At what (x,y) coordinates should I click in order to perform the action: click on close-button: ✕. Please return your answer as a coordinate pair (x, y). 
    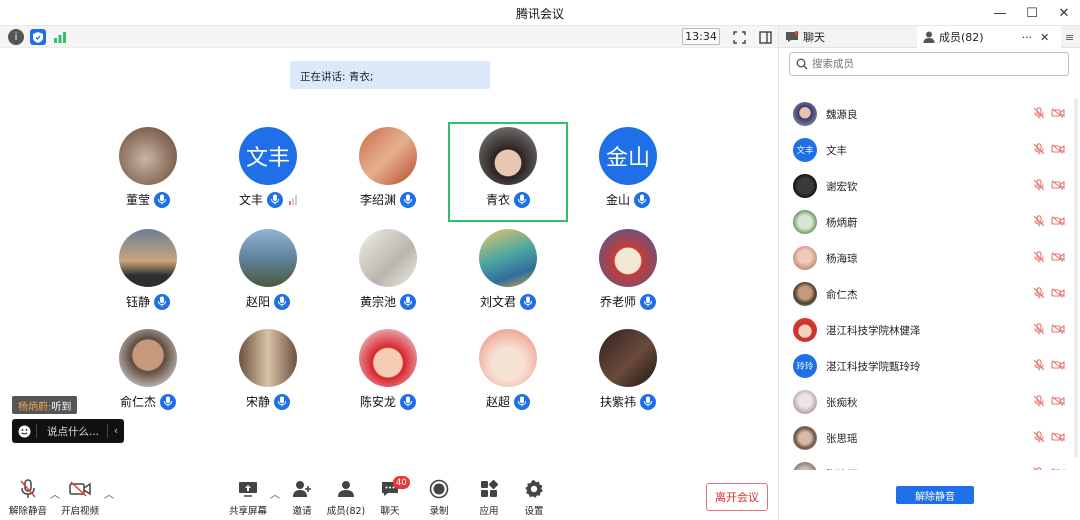
    Looking at the image, I should click on (1064, 13).